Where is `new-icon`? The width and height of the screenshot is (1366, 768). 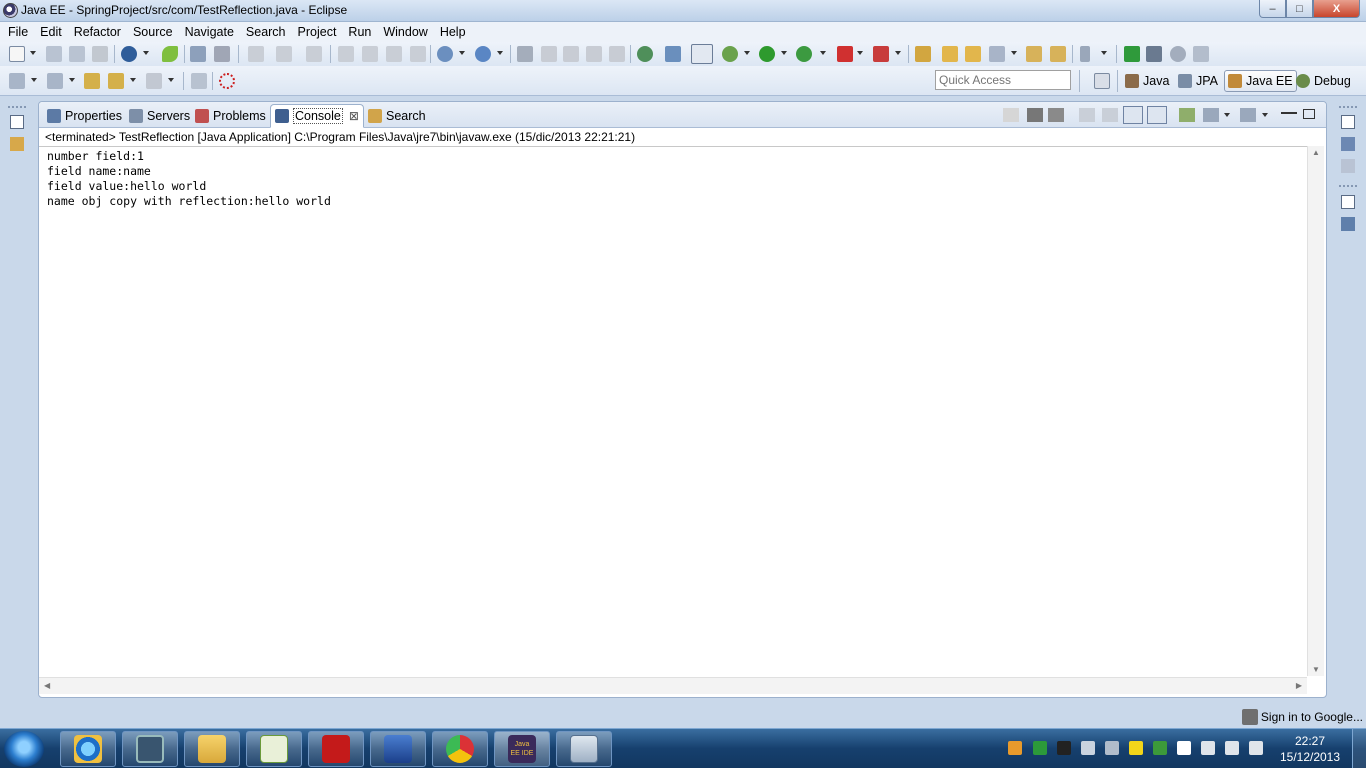 new-icon is located at coordinates (17, 54).